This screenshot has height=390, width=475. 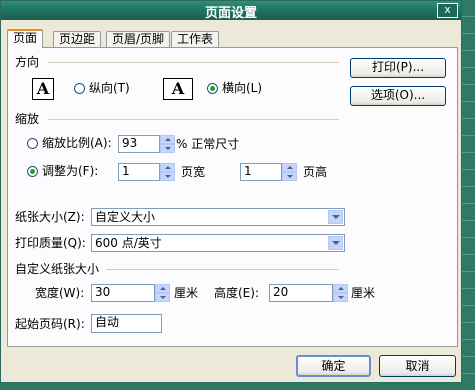 What do you see at coordinates (50, 243) in the screenshot?
I see `print-quality-label: 打印质量(Q):` at bounding box center [50, 243].